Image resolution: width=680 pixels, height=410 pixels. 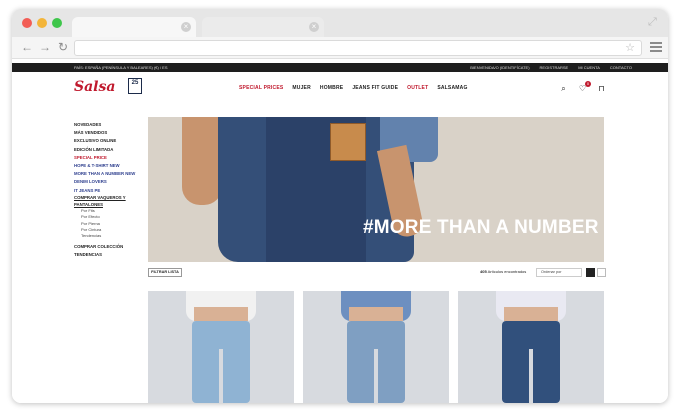 What do you see at coordinates (621, 67) in the screenshot?
I see `contact-link: CONTACTO` at bounding box center [621, 67].